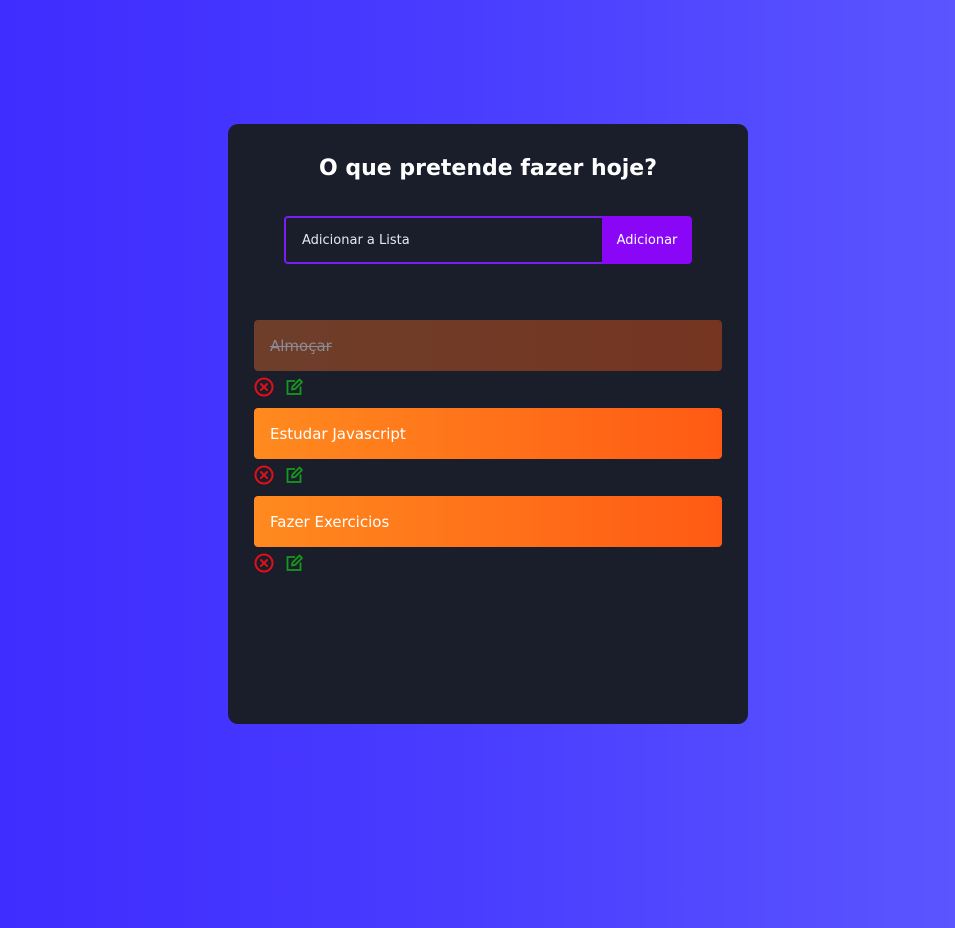 The height and width of the screenshot is (928, 955). Describe the element at coordinates (488, 345) in the screenshot. I see `todo-text: Almoçar` at that location.